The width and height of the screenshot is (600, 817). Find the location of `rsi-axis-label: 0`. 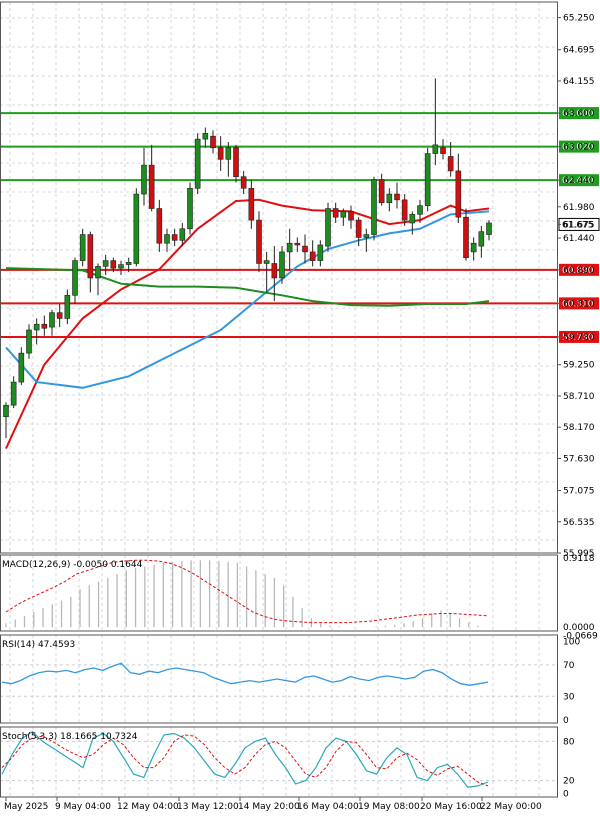

rsi-axis-label: 0 is located at coordinates (566, 721).